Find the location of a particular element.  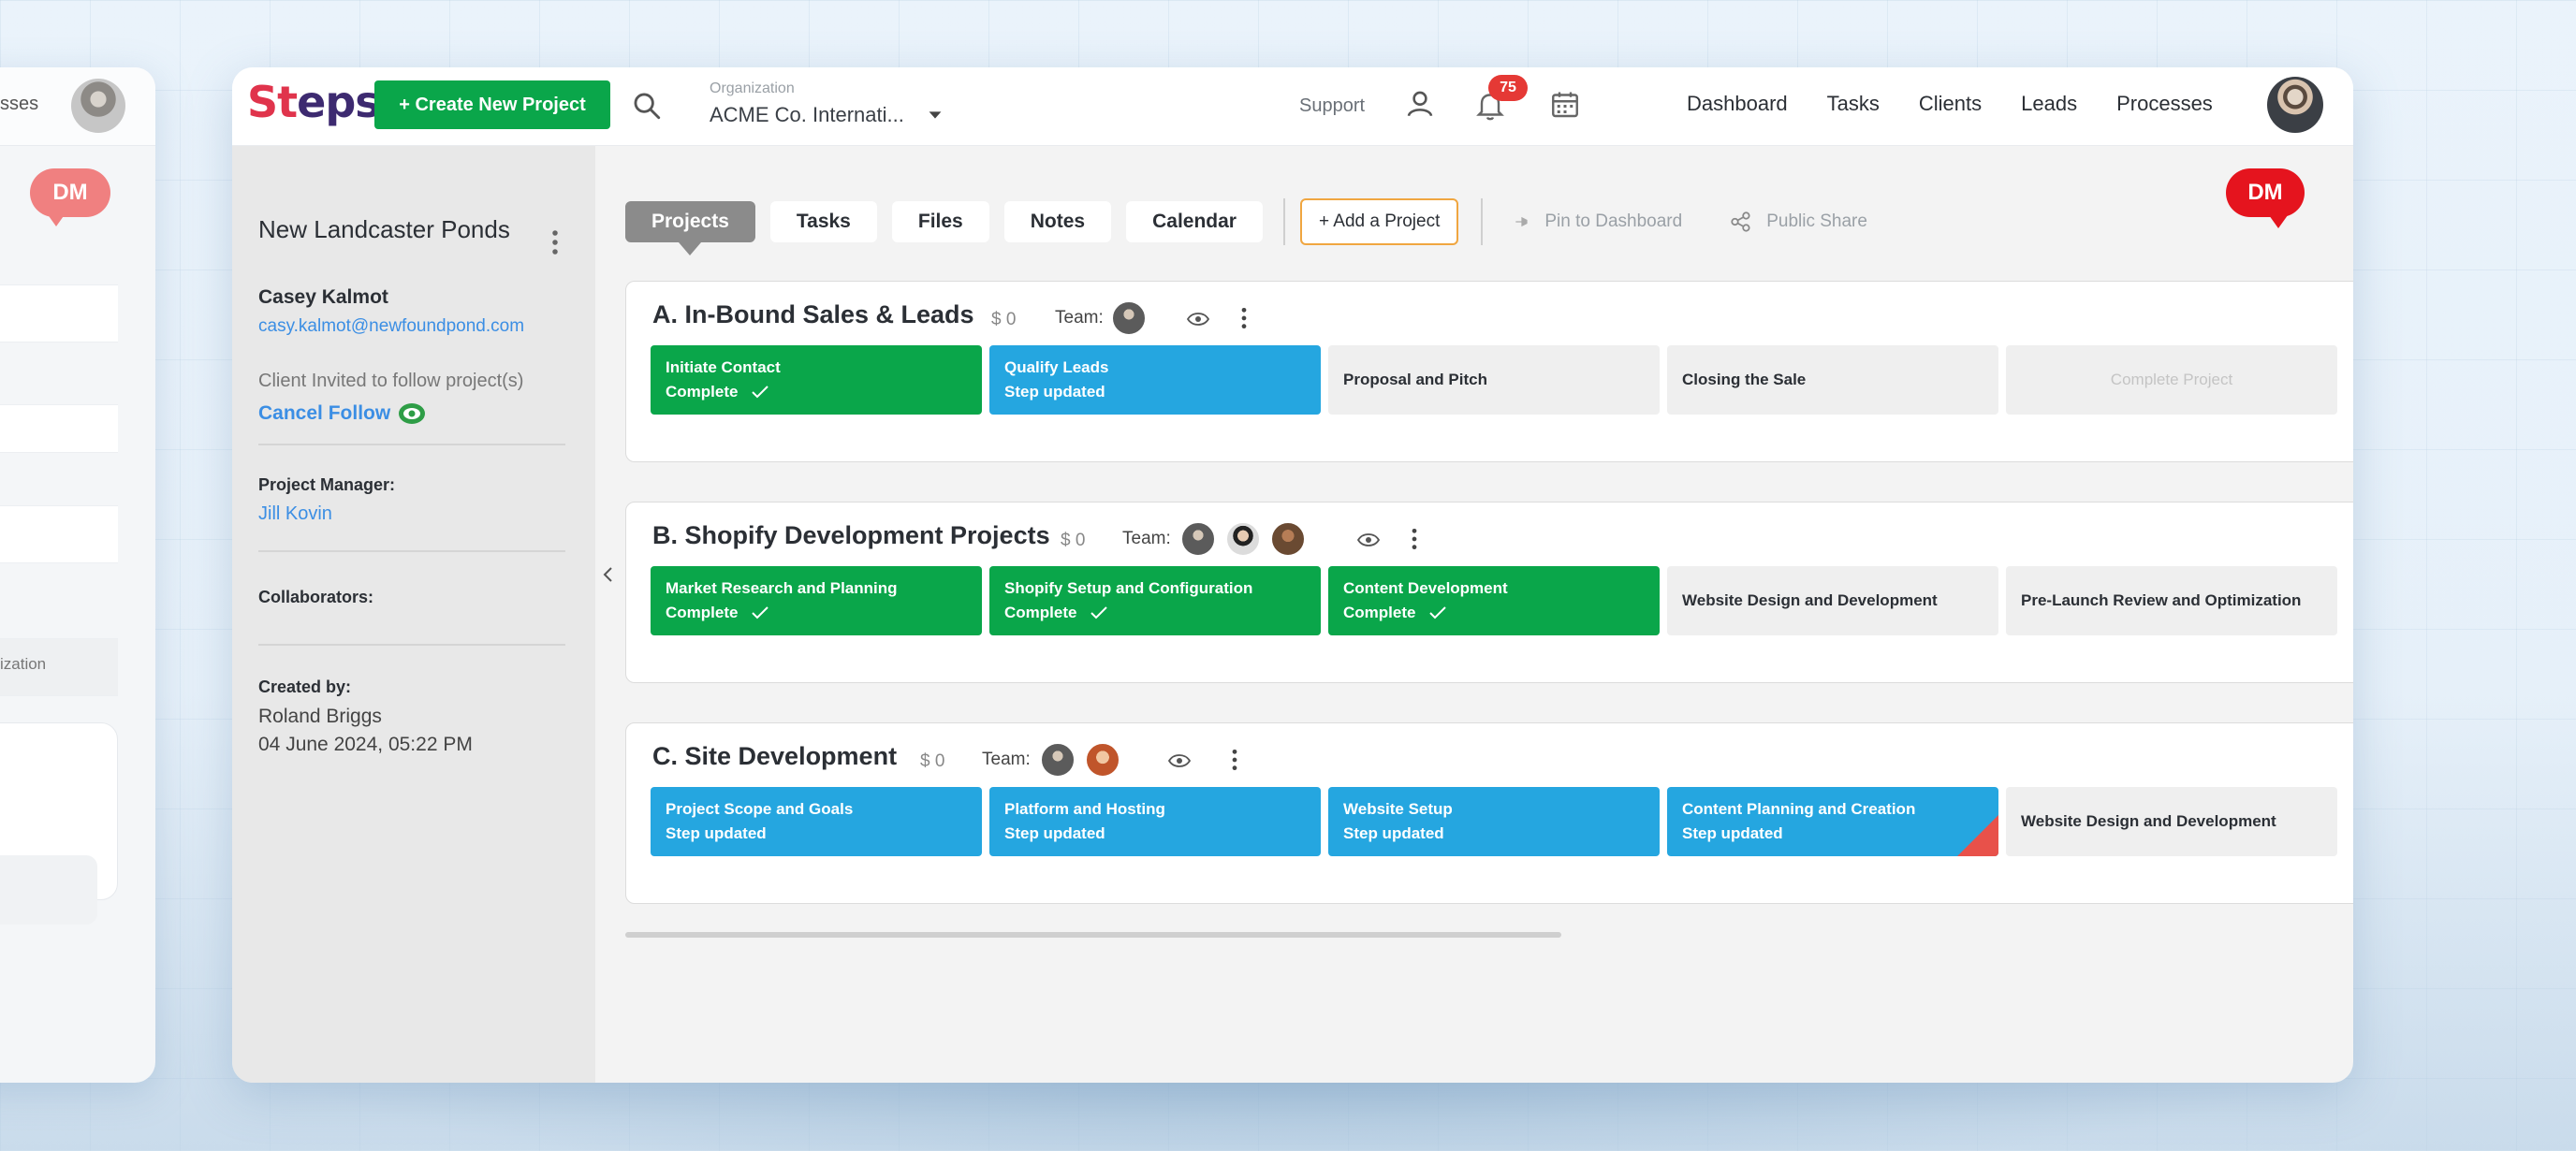

tab-calendar: Calendar is located at coordinates (1194, 221).